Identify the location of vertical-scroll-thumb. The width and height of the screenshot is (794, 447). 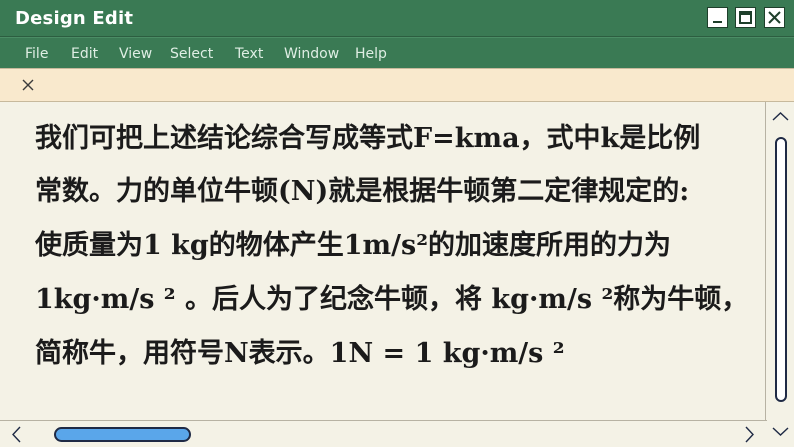
(781, 269).